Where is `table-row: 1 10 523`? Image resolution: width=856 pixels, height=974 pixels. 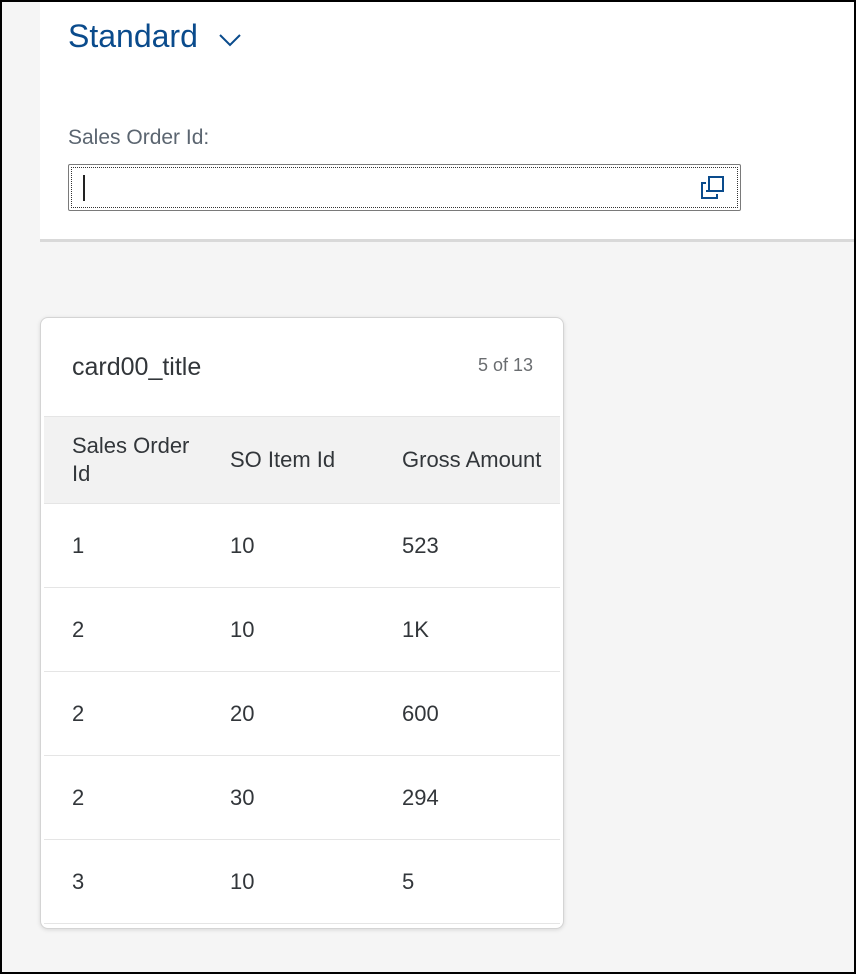 table-row: 1 10 523 is located at coordinates (302, 545).